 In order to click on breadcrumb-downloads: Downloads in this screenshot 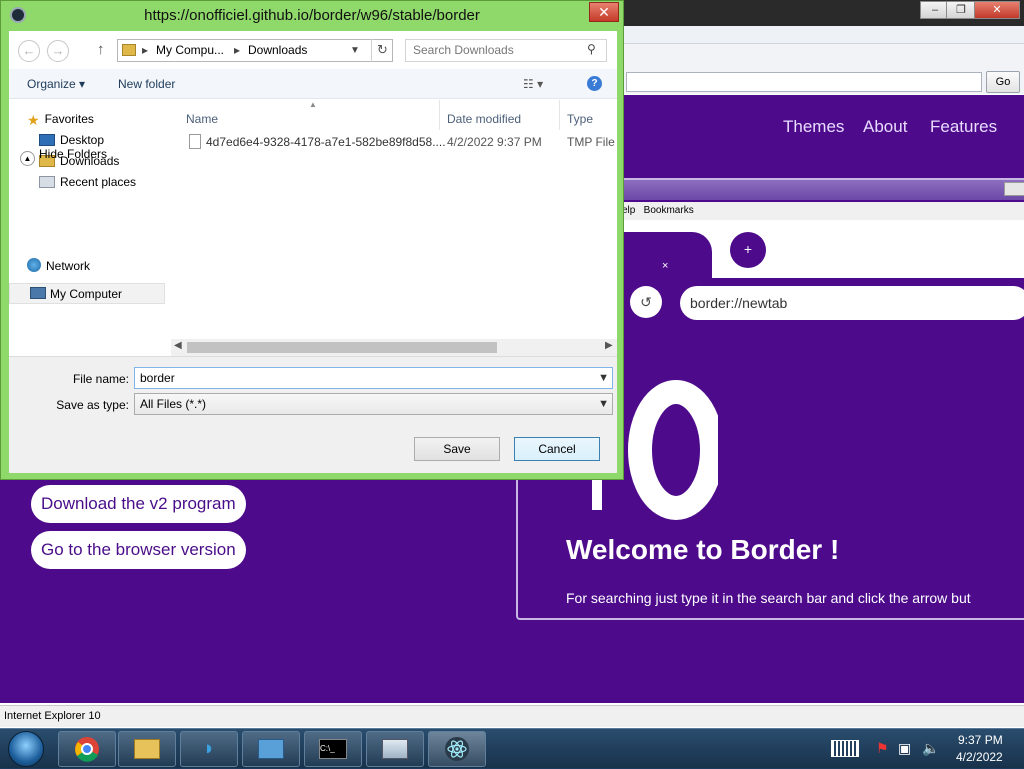, I will do `click(277, 50)`.